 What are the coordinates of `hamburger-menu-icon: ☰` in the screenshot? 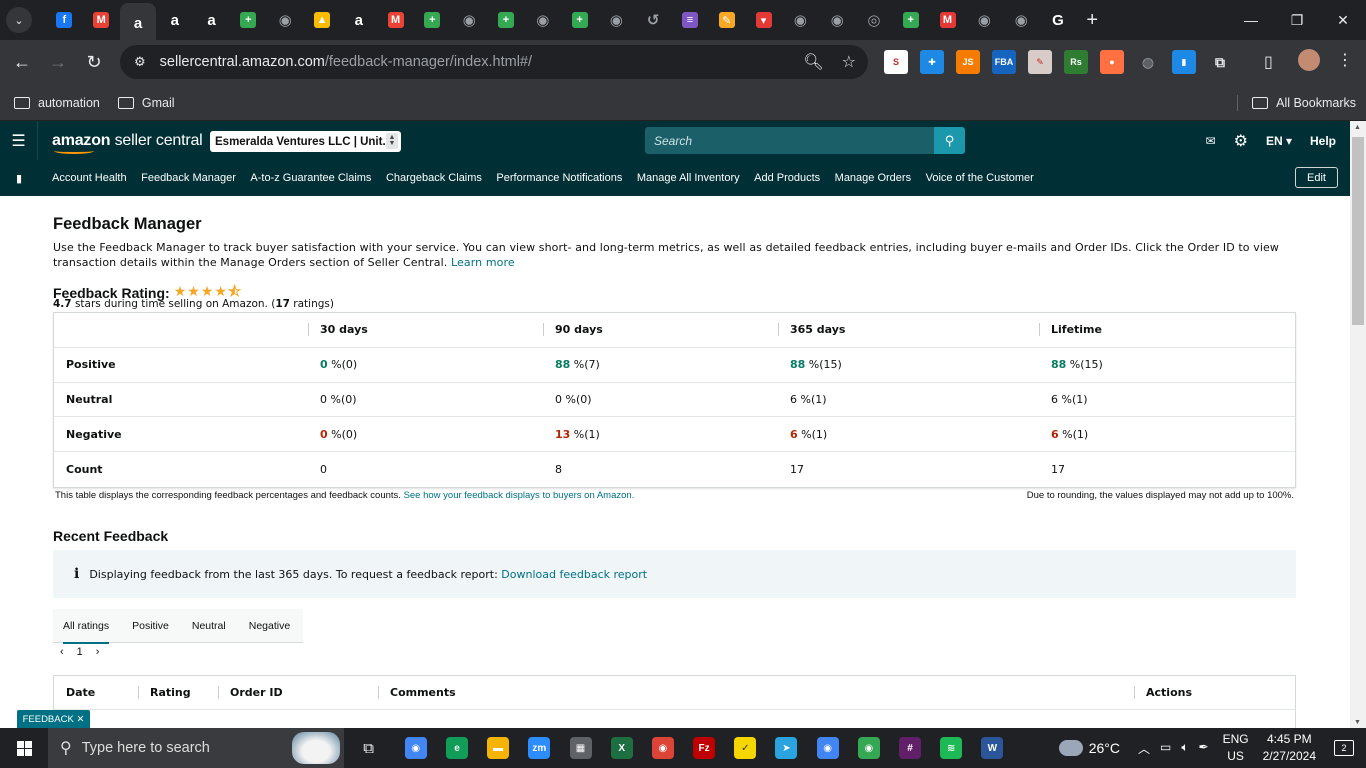 It's located at (19, 140).